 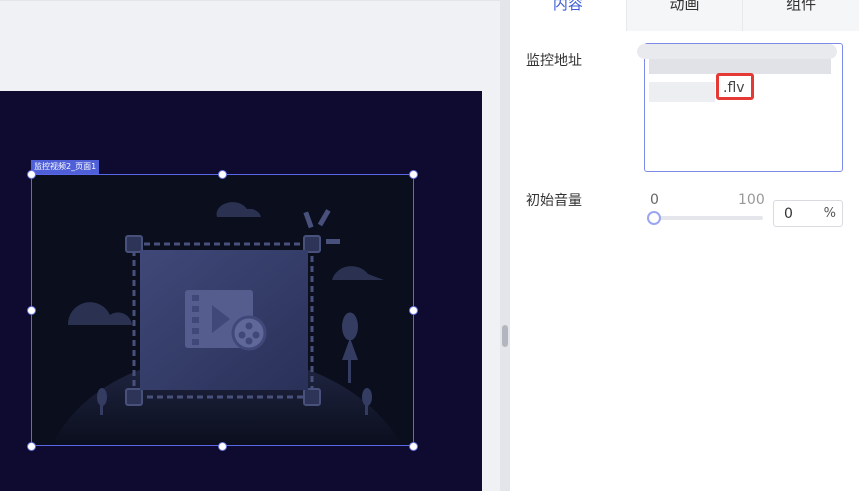 I want to click on volume-slider-handle, so click(x=654, y=218).